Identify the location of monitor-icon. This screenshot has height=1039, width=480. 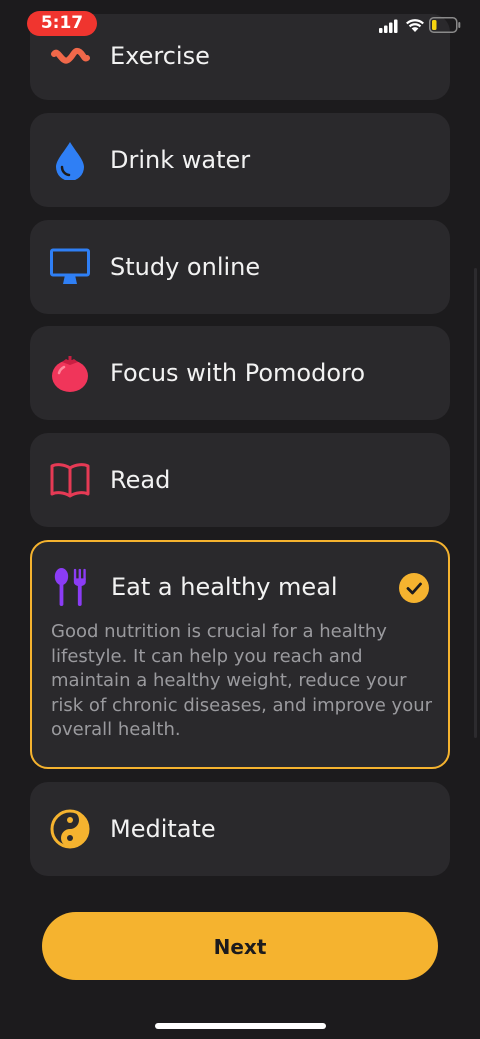
(70, 266).